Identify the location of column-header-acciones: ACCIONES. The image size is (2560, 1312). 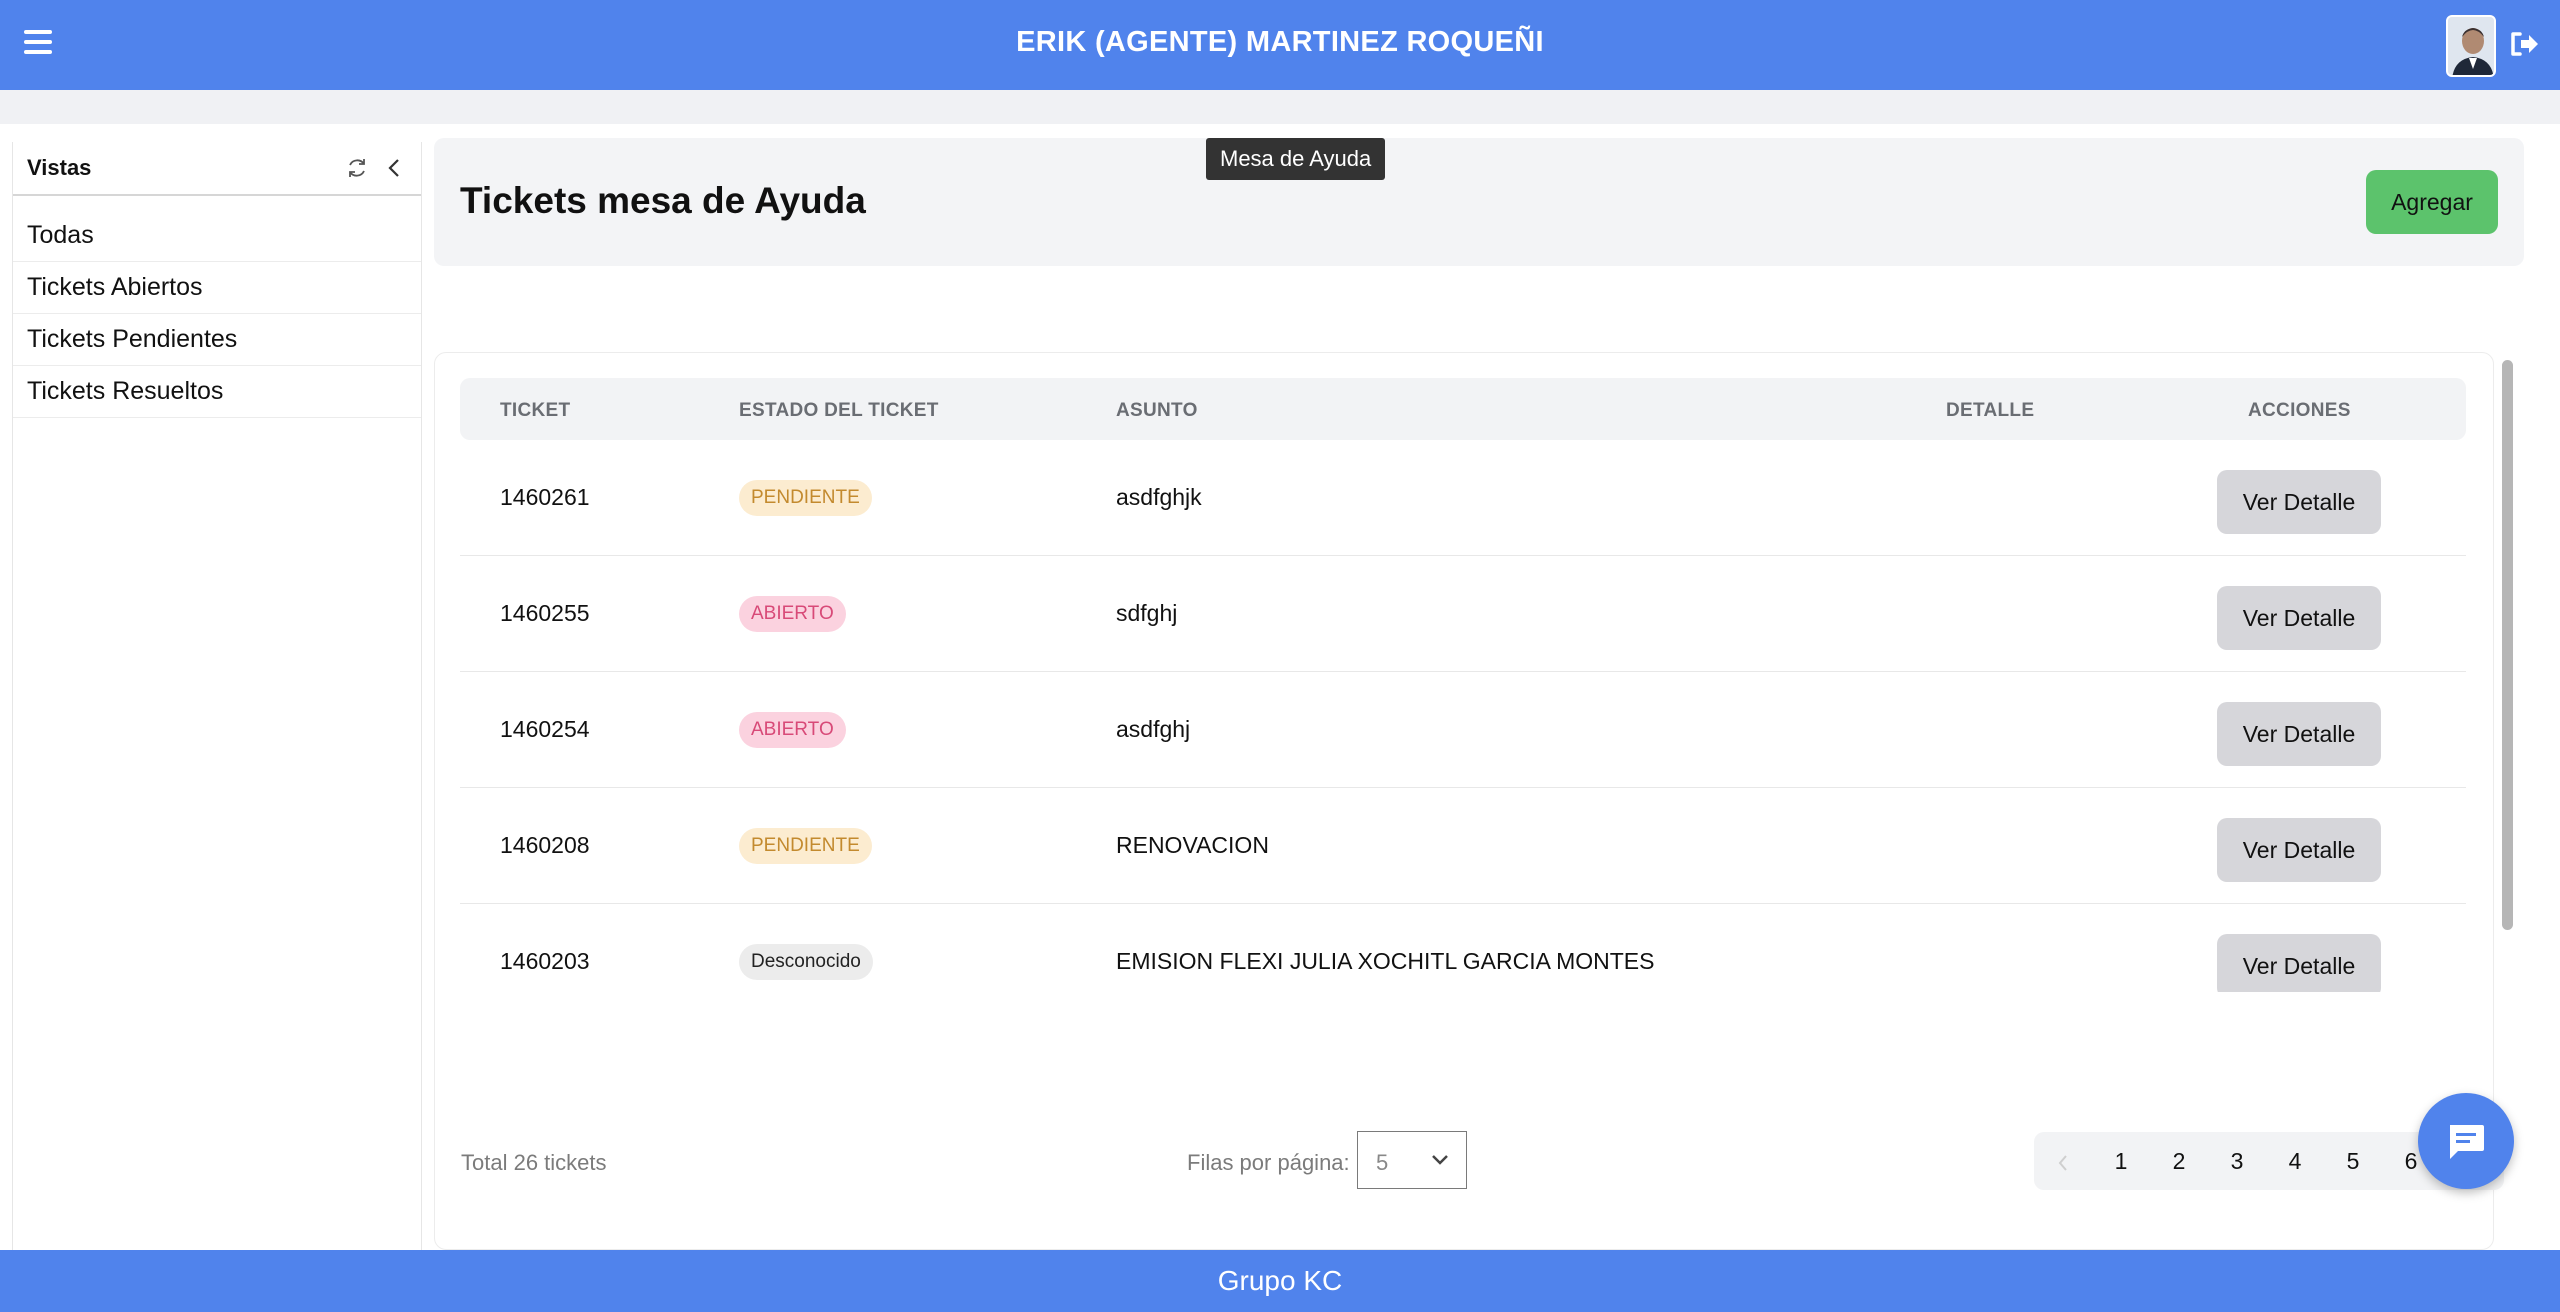
(2299, 410).